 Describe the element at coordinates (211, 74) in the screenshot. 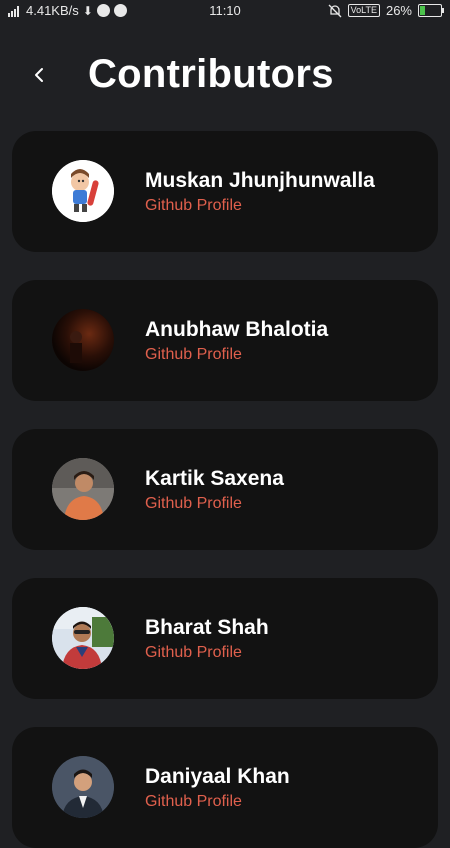

I see `page-title: Contributors` at that location.